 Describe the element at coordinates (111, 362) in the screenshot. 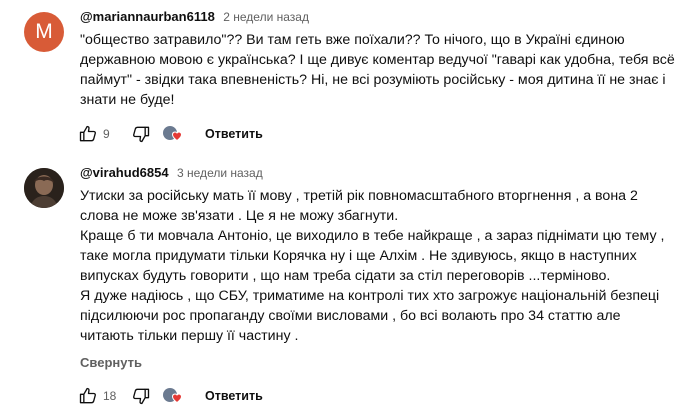

I see `collapse-button: Свернуть` at that location.